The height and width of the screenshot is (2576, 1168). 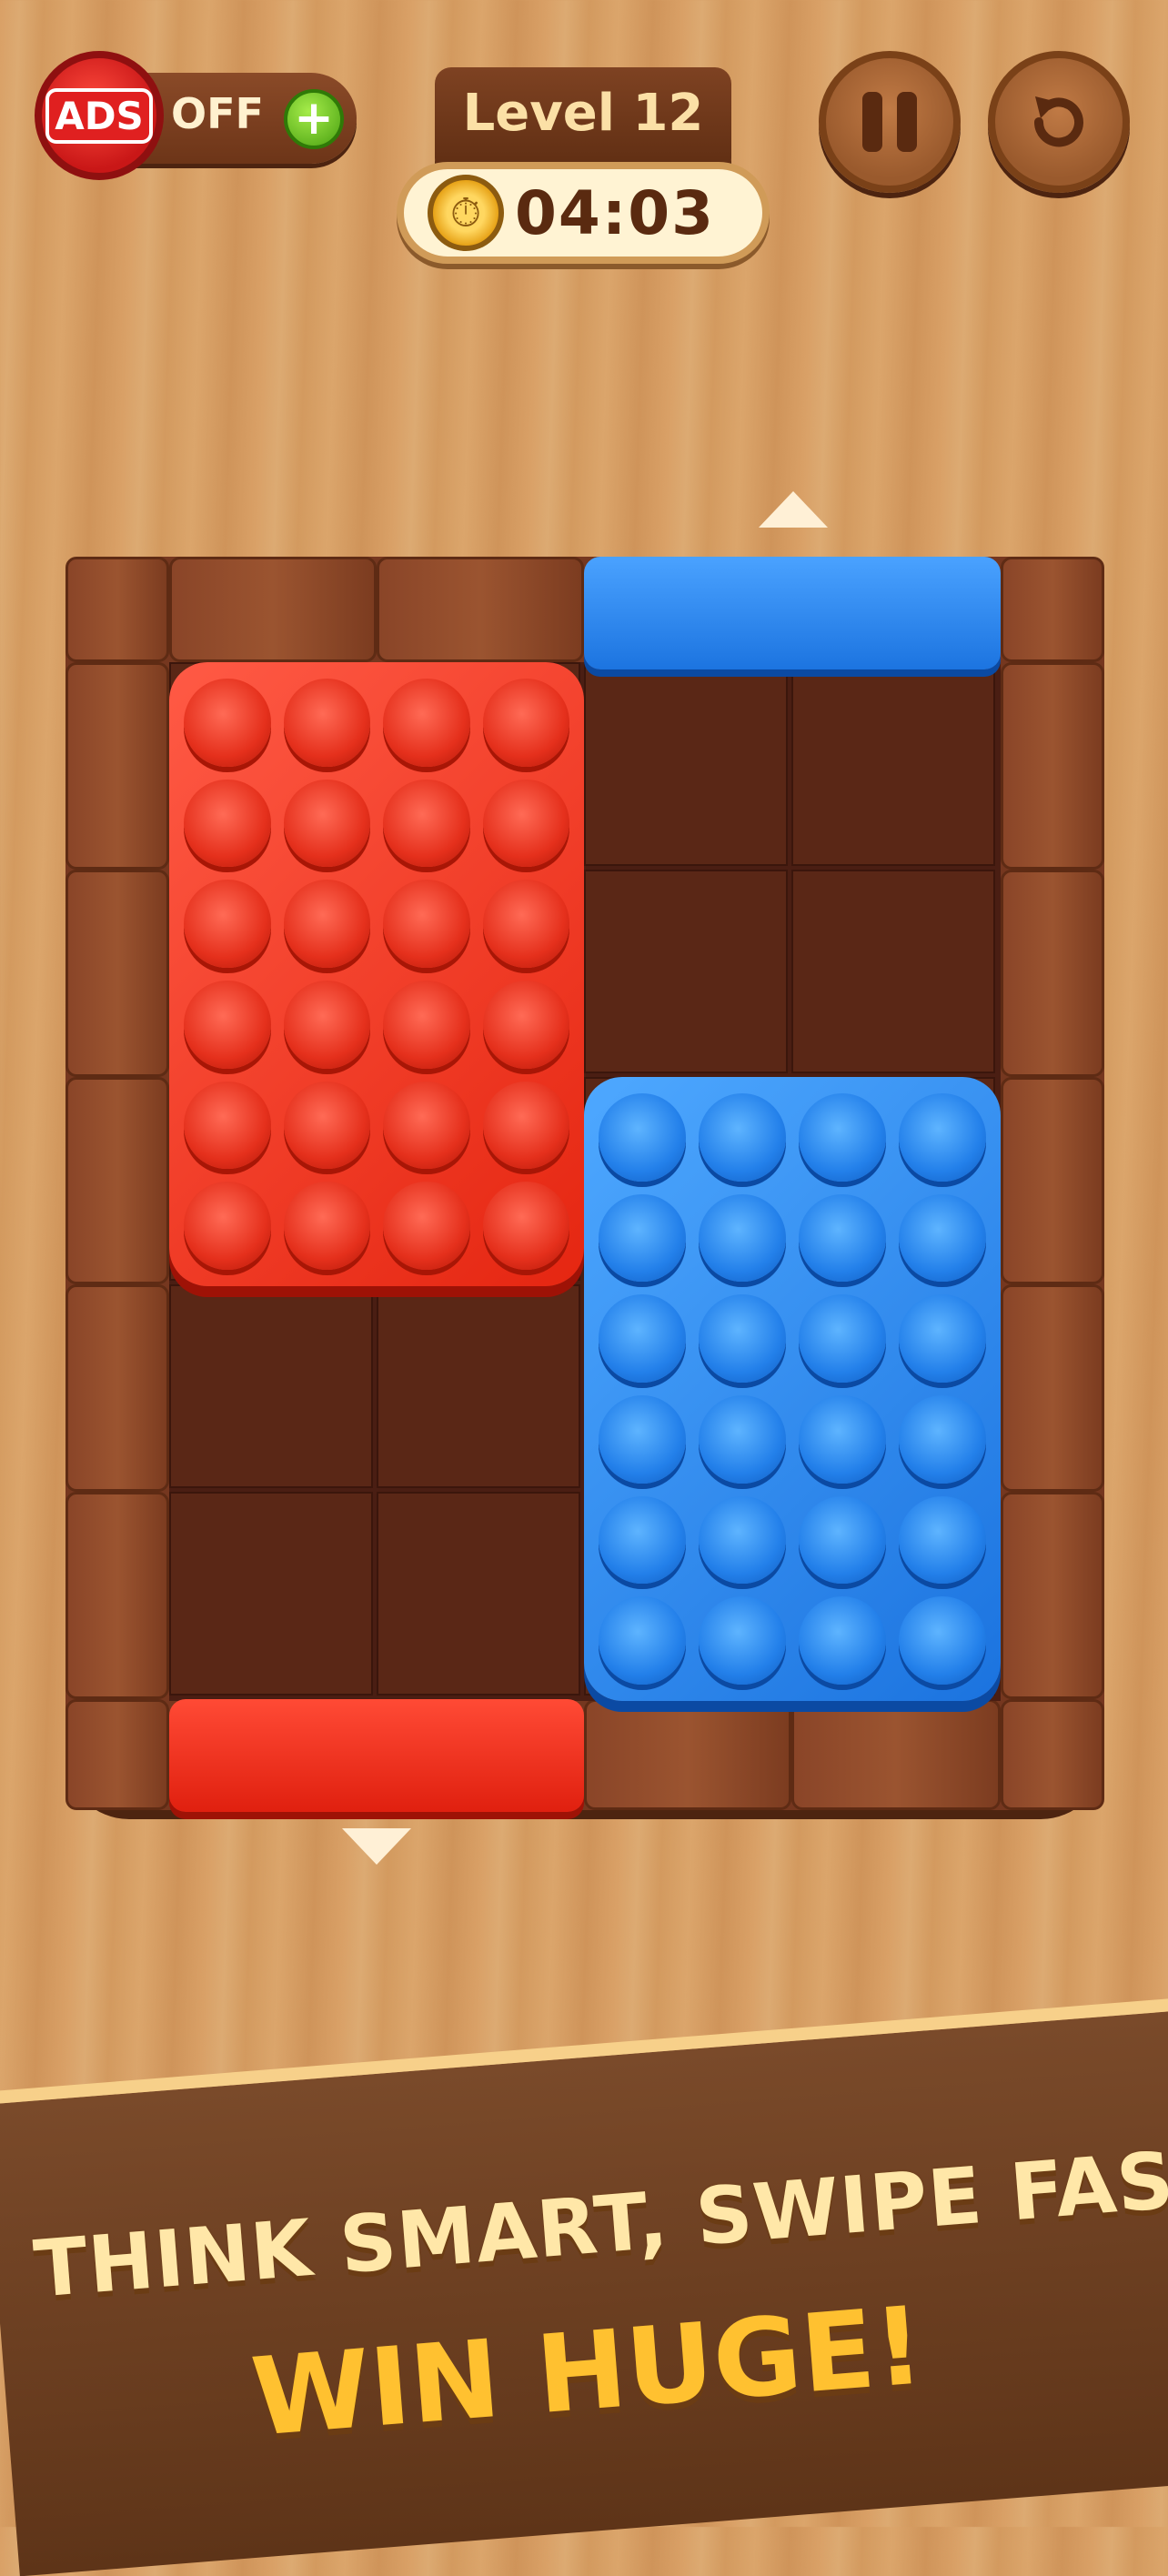 What do you see at coordinates (376, 1755) in the screenshot?
I see `red-exit-gate` at bounding box center [376, 1755].